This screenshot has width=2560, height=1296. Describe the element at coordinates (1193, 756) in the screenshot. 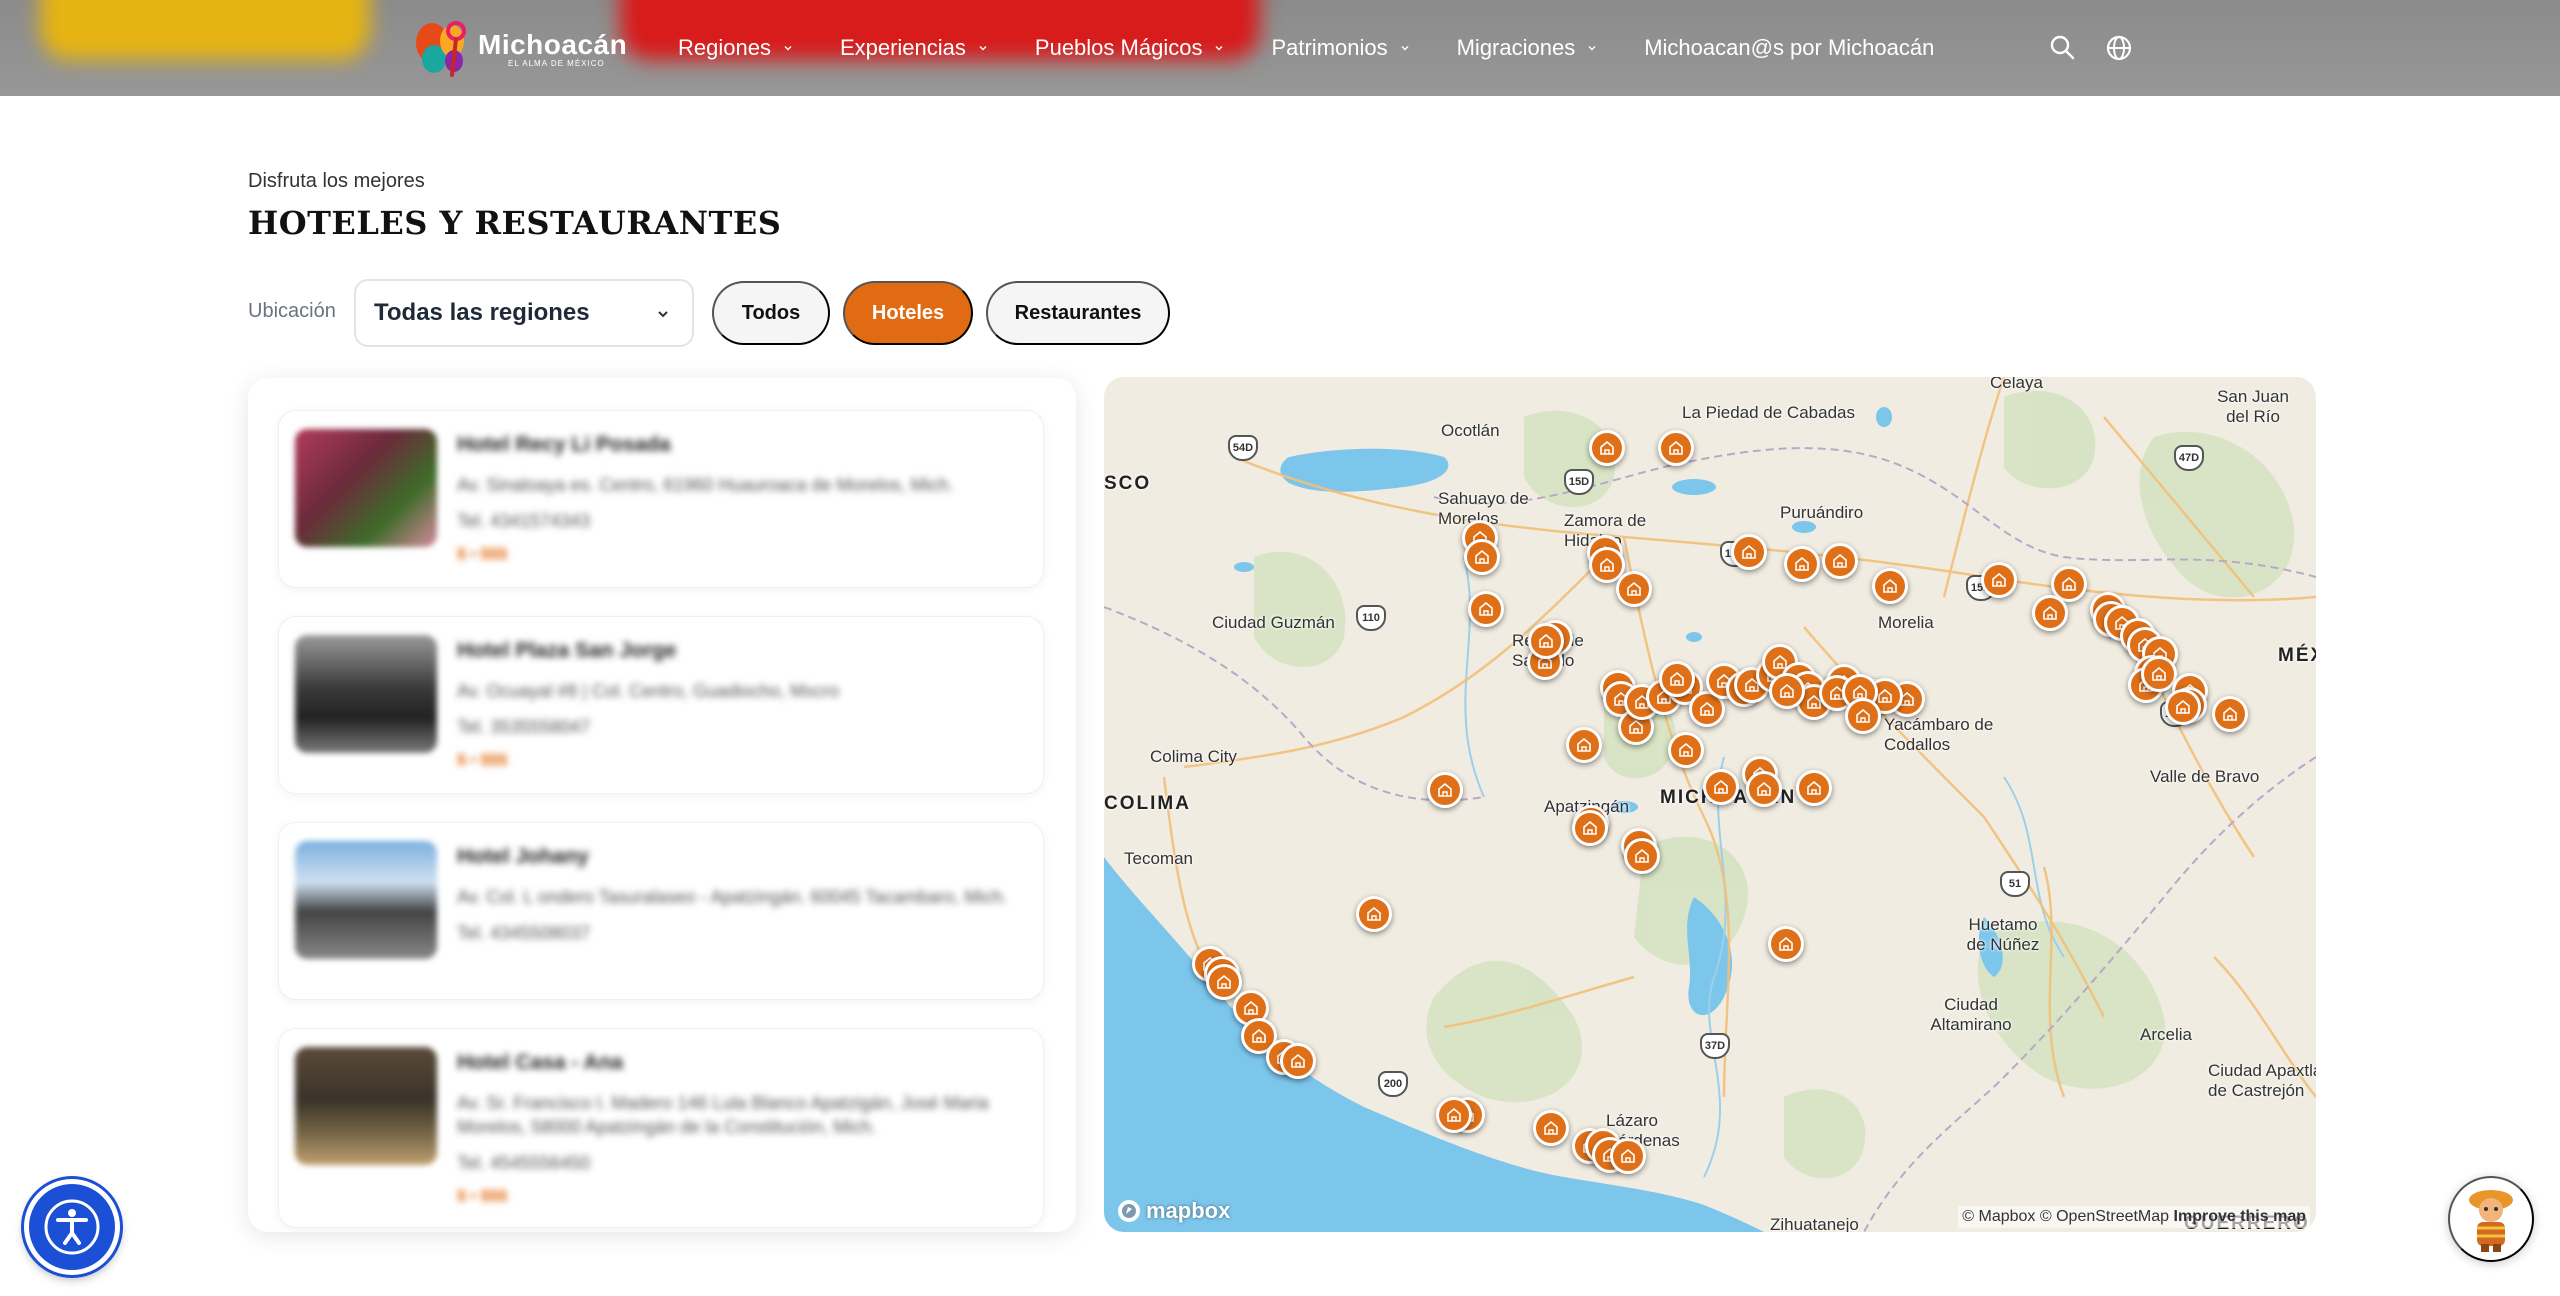

I see `map-city-label: Colima City` at that location.